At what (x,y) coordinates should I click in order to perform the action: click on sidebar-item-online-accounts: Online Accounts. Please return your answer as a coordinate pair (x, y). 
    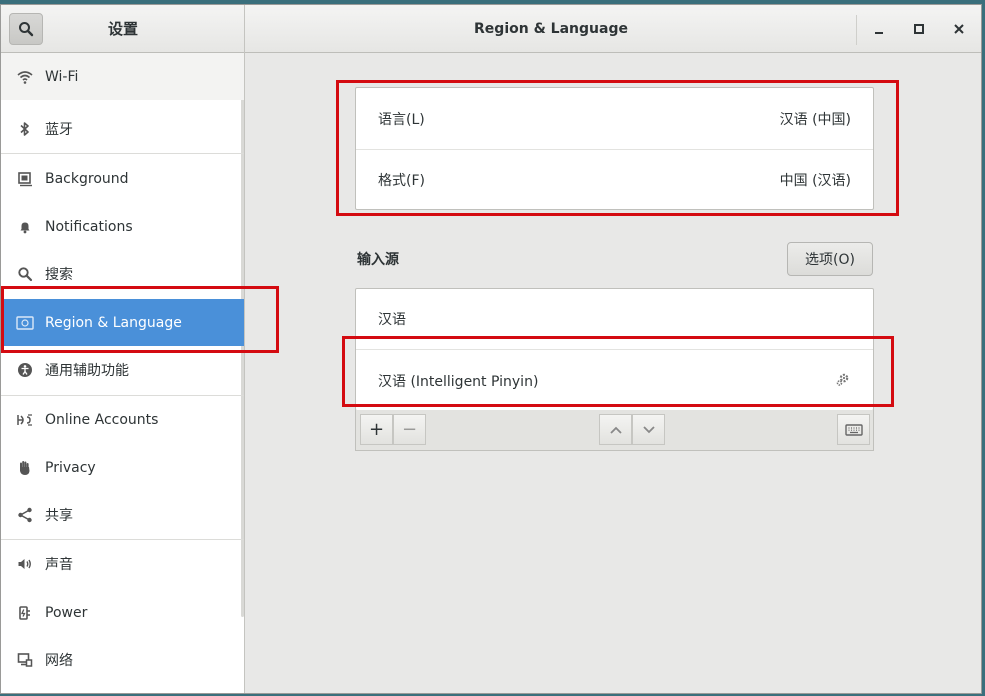
    Looking at the image, I should click on (122, 419).